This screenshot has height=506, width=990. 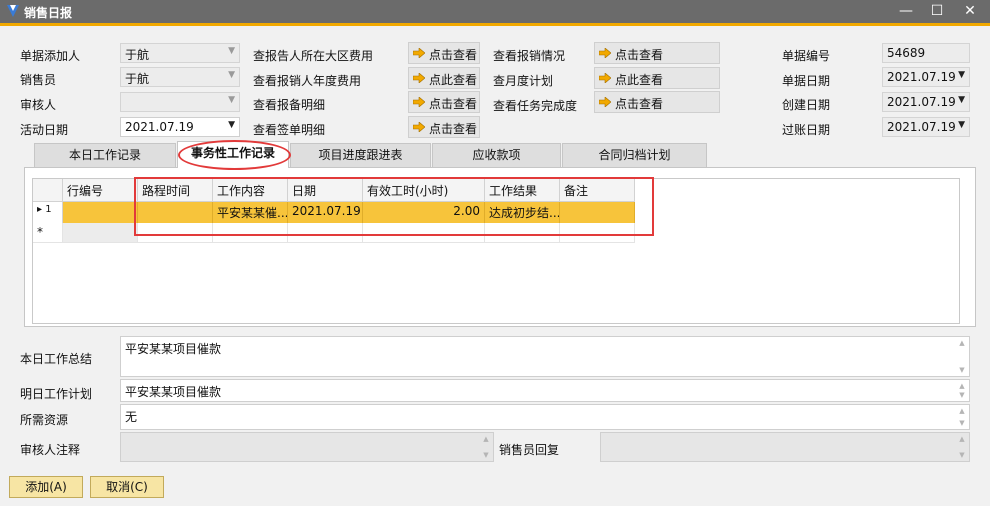 What do you see at coordinates (926, 77) in the screenshot?
I see `doc-date-field: 2021.07.19 ▼` at bounding box center [926, 77].